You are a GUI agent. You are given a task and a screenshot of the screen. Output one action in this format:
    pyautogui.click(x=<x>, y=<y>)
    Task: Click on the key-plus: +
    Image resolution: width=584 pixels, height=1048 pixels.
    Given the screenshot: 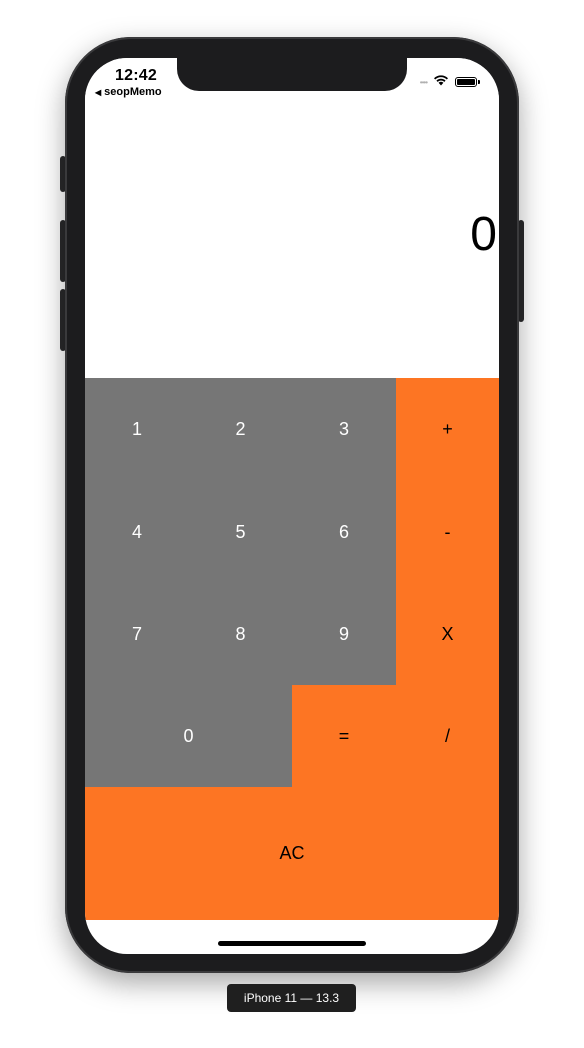 What is the action you would take?
    pyautogui.click(x=447, y=429)
    